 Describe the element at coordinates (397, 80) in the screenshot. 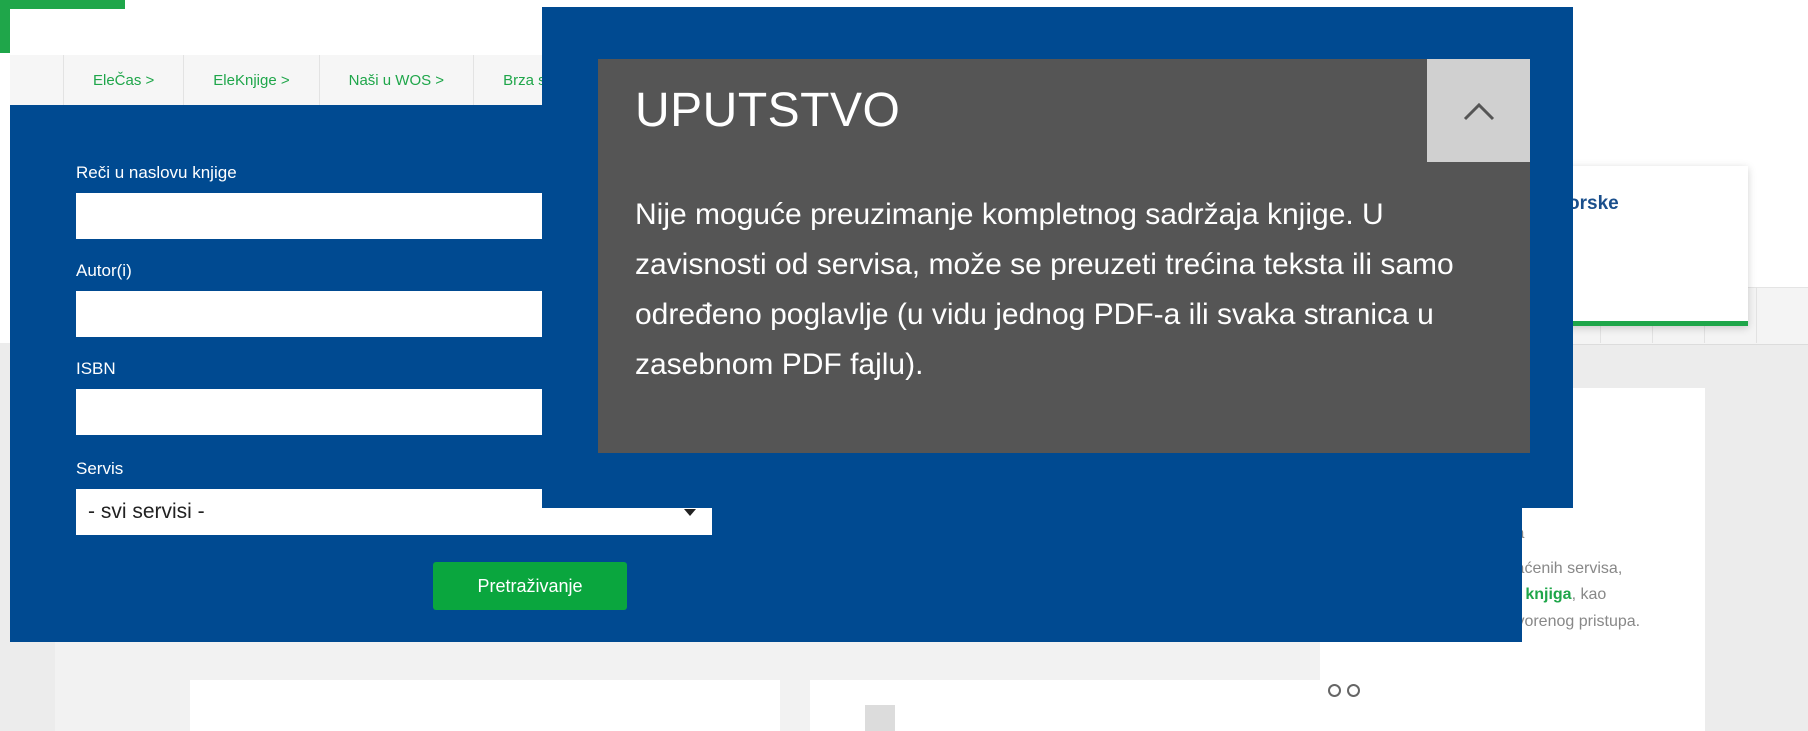

I see `nav-item-nasi-u-wos: Naši u WOS >` at that location.